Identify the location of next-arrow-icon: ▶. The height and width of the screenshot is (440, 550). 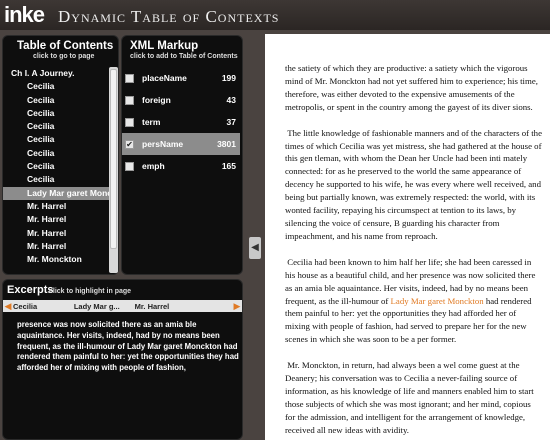
(237, 306).